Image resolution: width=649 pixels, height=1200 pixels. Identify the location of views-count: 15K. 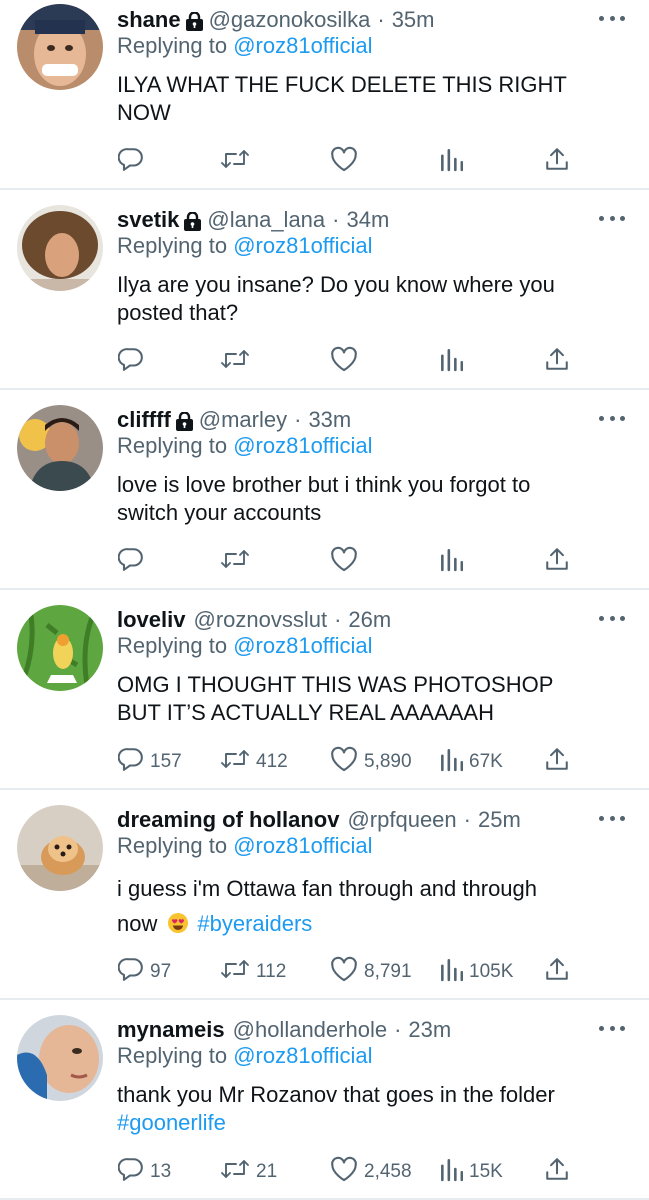
(486, 1171).